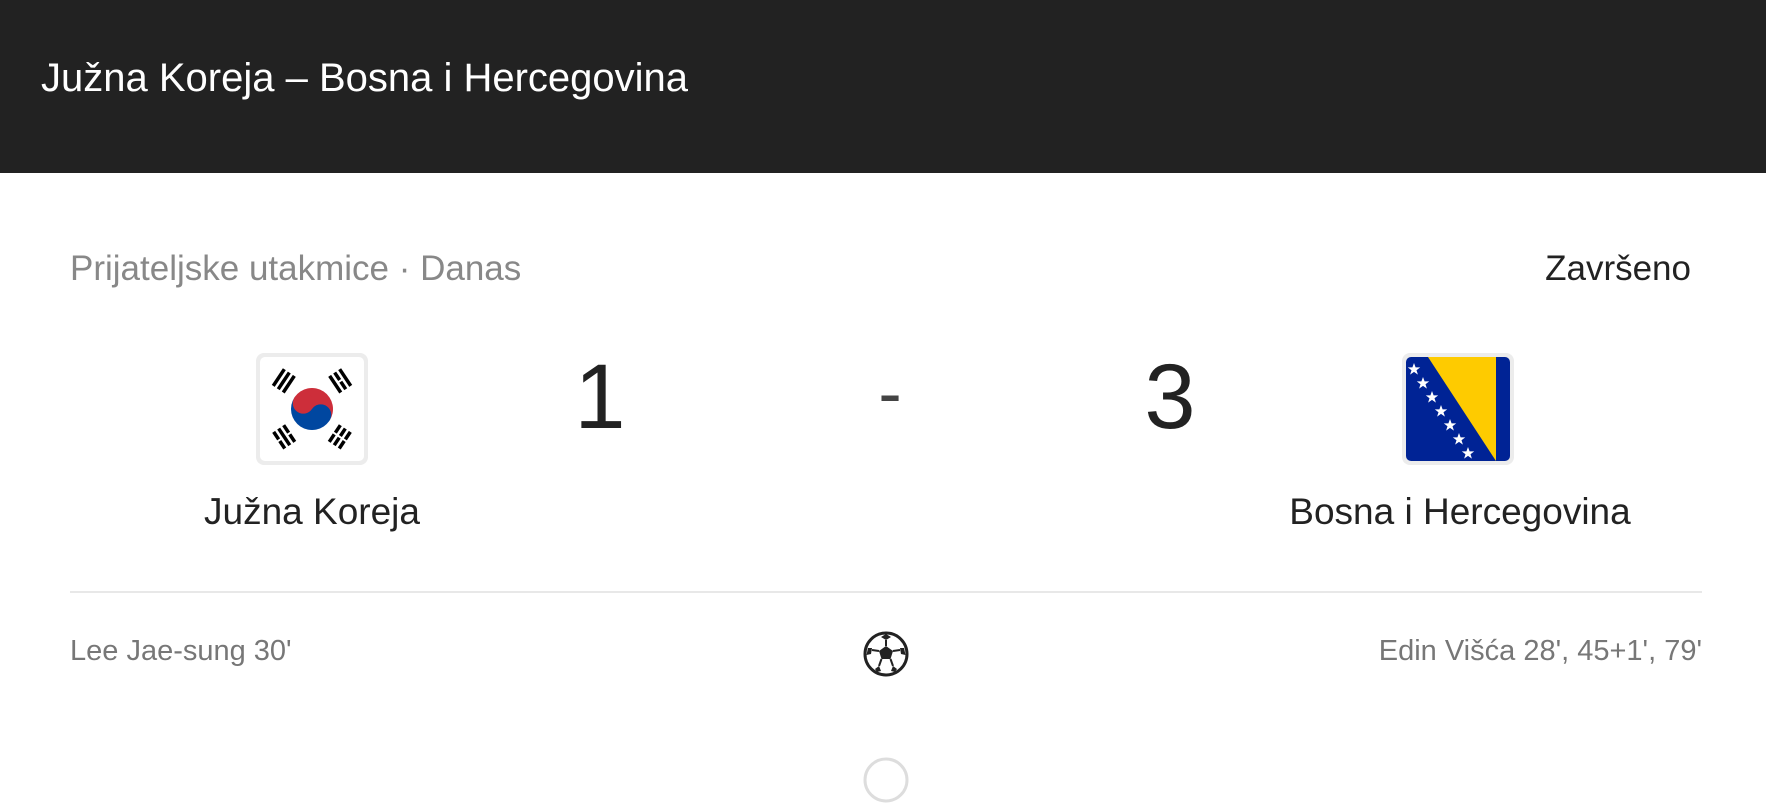  Describe the element at coordinates (365, 78) in the screenshot. I see `page-title: Južna Koreja – Bosna i Hercegovina` at that location.